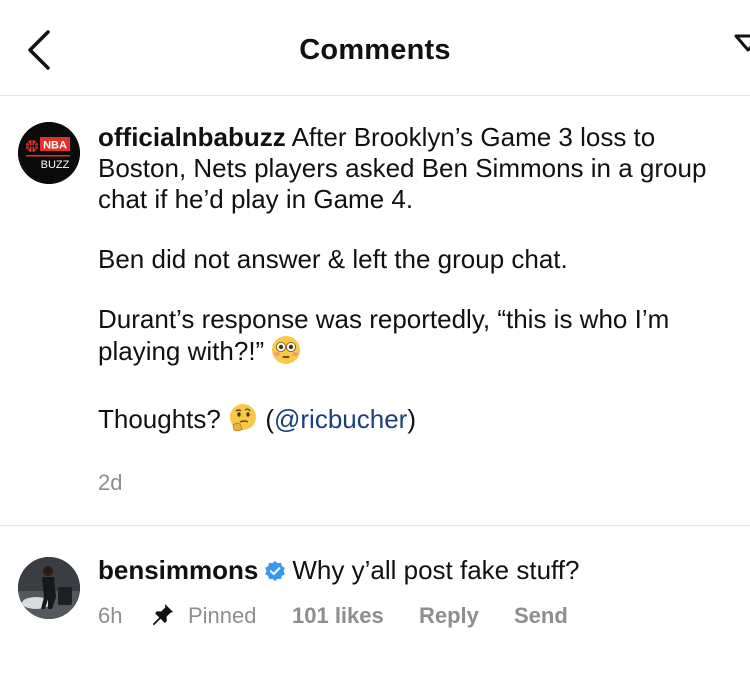 This screenshot has height=675, width=750. Describe the element at coordinates (338, 616) in the screenshot. I see `likes-count: 101 likes` at that location.